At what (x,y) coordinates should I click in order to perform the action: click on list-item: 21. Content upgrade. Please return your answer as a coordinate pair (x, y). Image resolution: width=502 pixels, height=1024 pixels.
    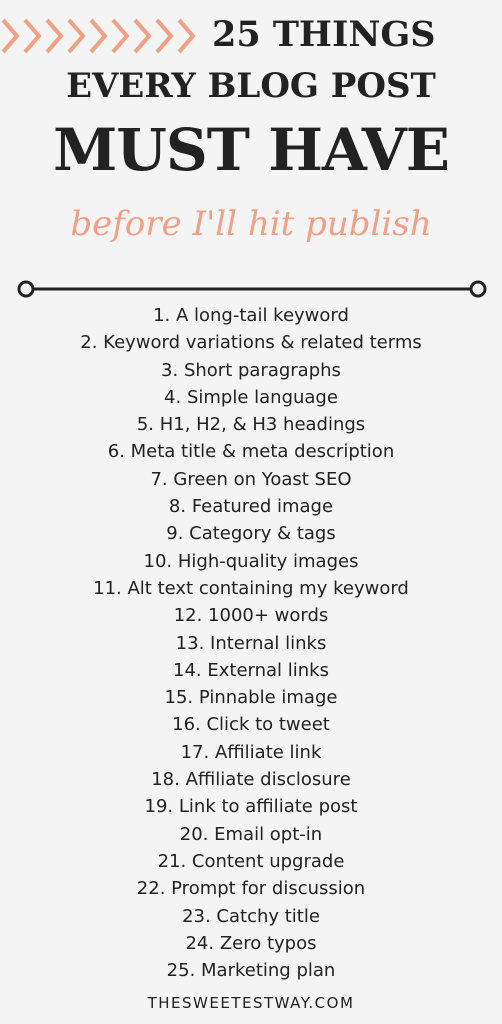
    Looking at the image, I should click on (251, 861).